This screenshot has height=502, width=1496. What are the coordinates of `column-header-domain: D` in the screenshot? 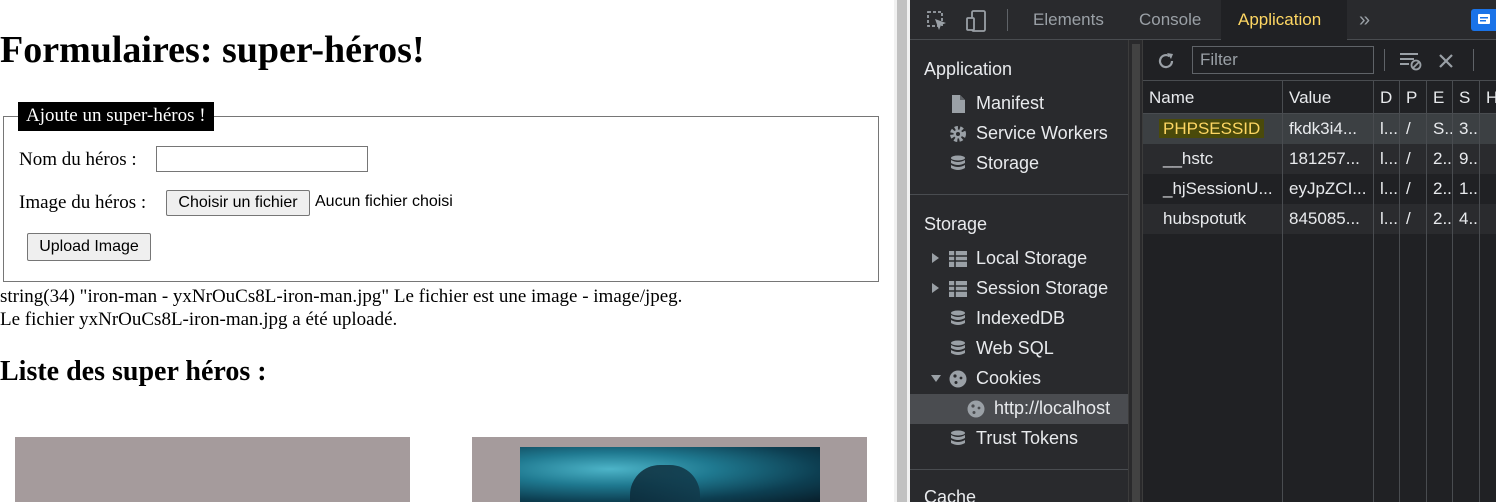 It's located at (1387, 97).